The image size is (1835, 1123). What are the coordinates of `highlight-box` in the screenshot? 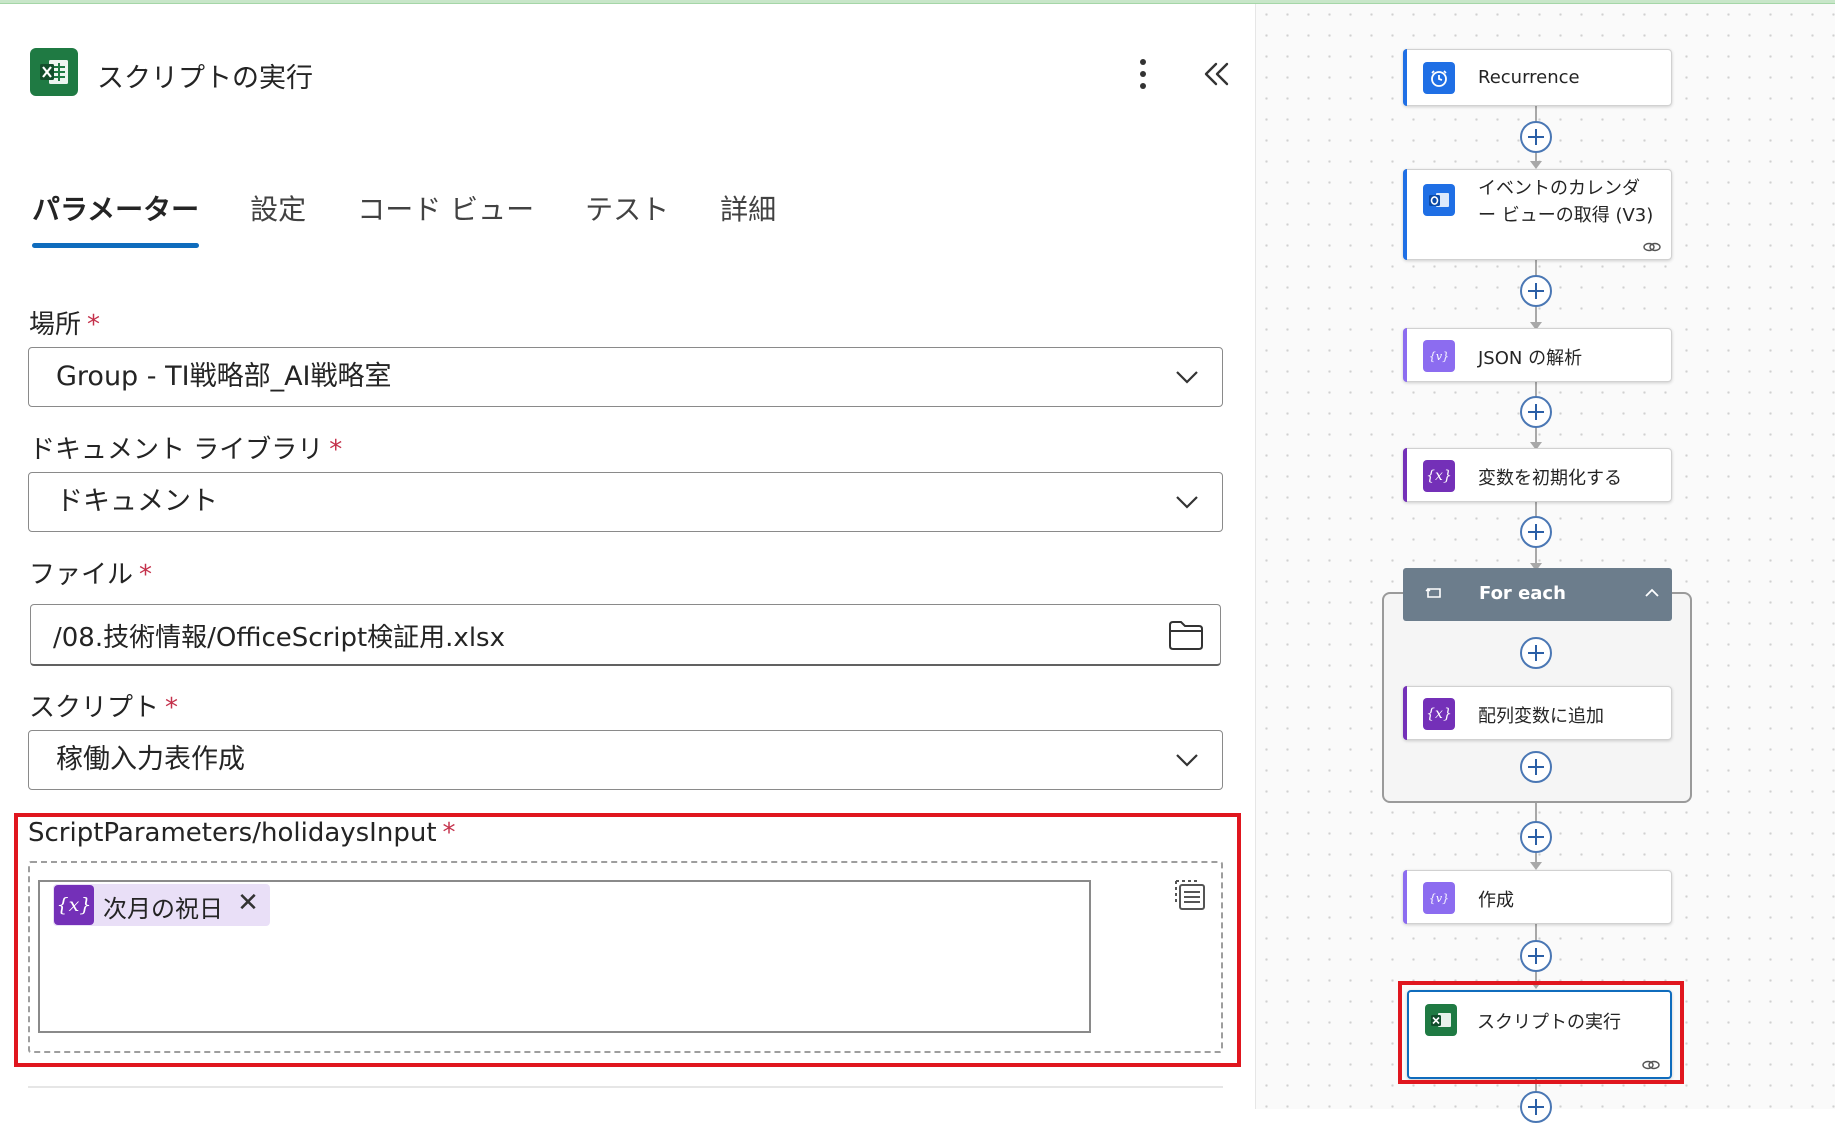 It's located at (1541, 1032).